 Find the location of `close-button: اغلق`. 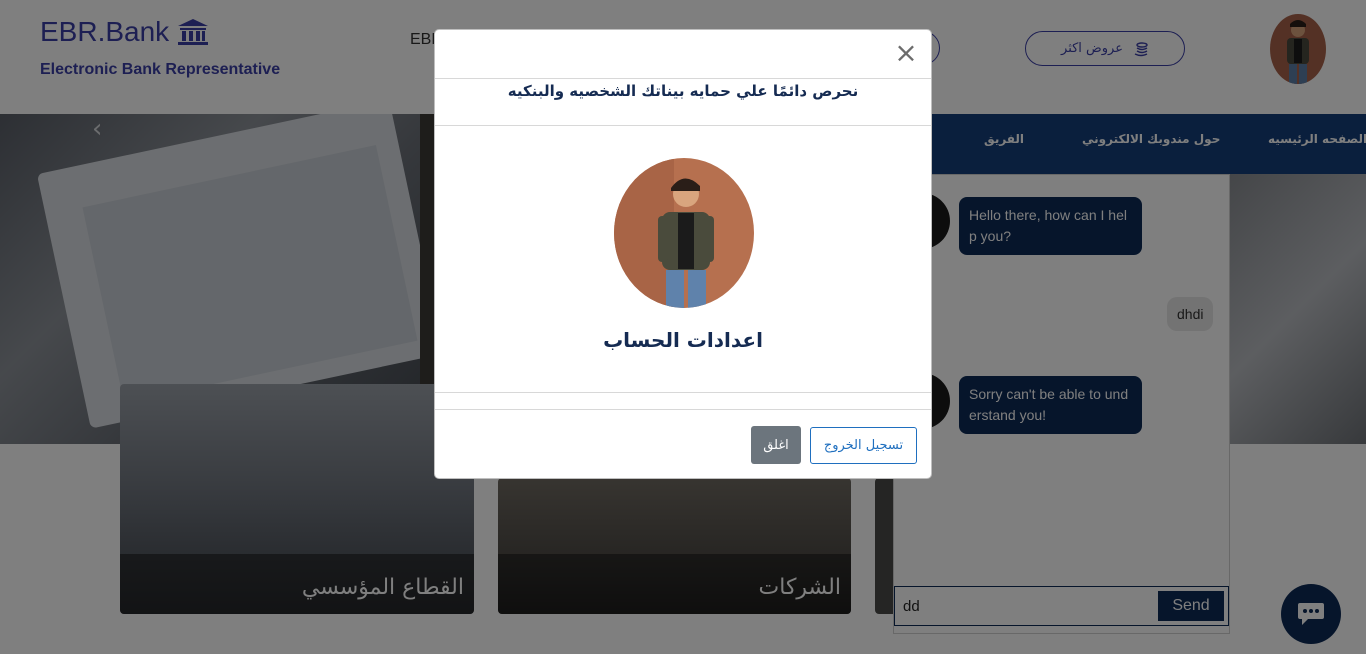

close-button: اغلق is located at coordinates (776, 445).